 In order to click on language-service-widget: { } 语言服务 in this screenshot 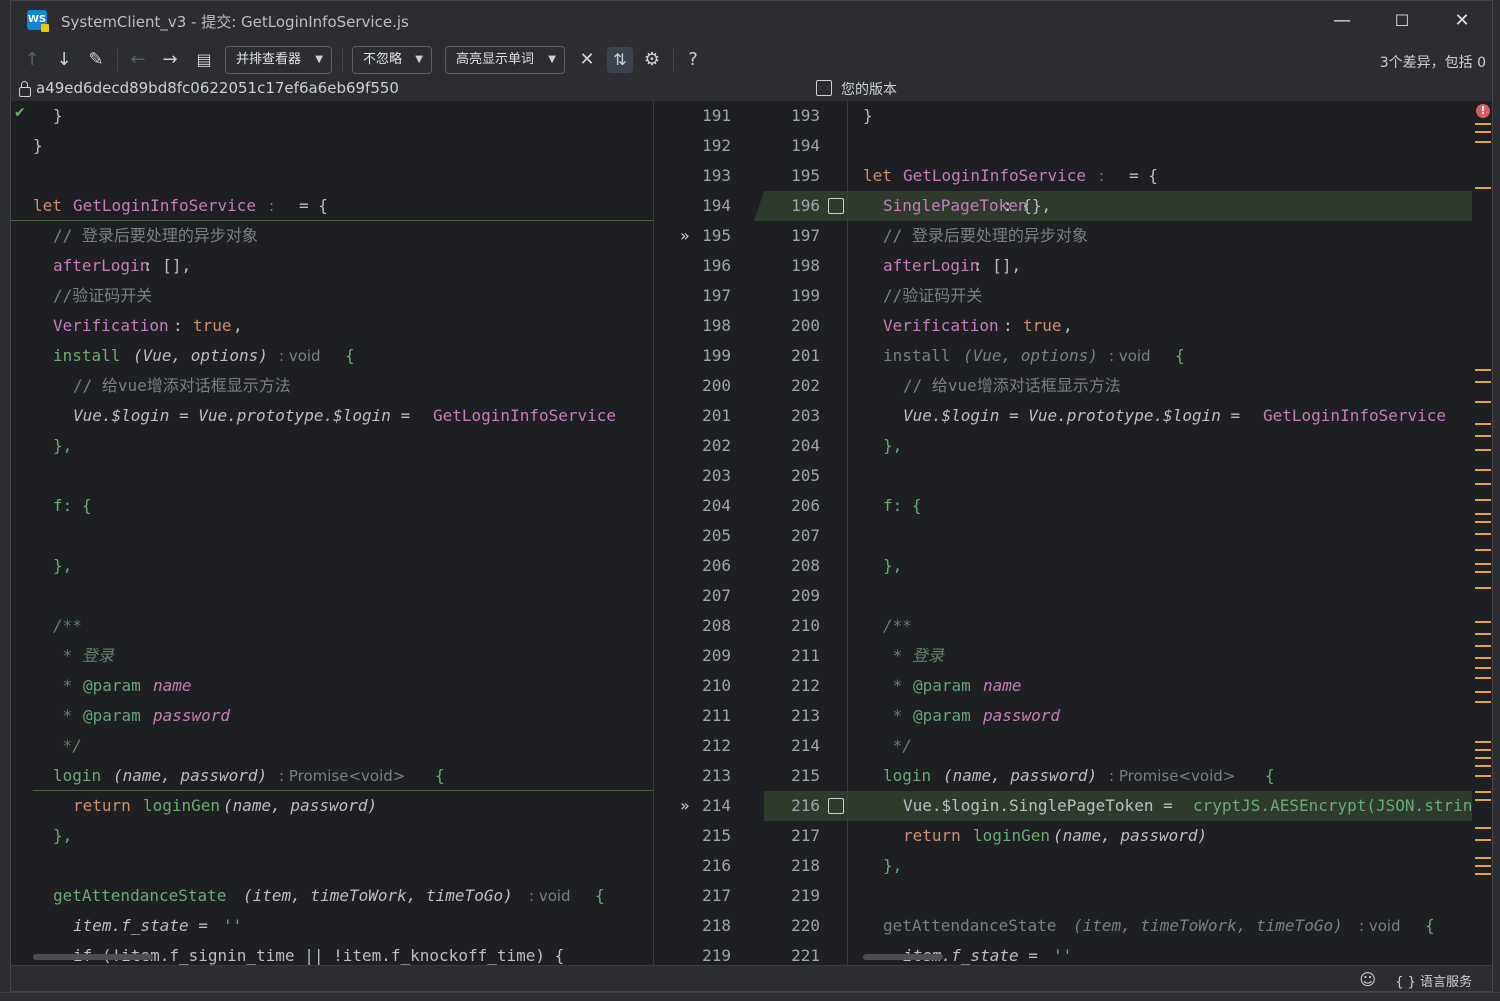, I will do `click(1433, 980)`.